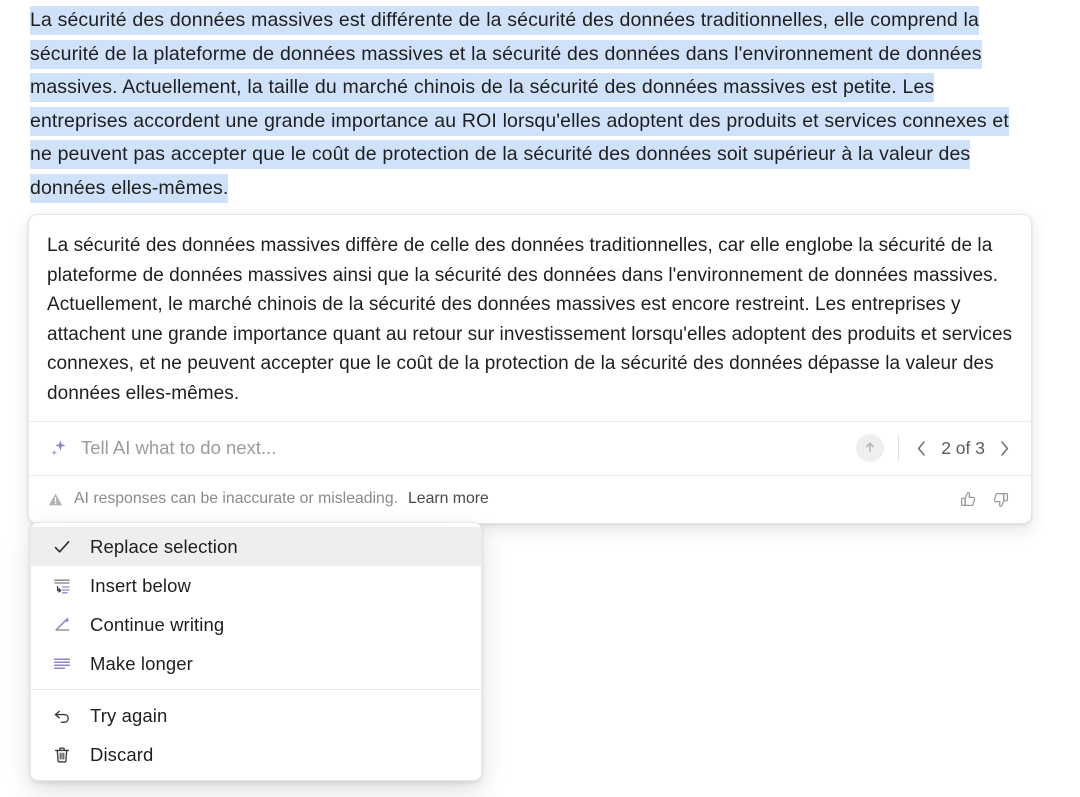 Image resolution: width=1080 pixels, height=797 pixels. Describe the element at coordinates (62, 625) in the screenshot. I see `pencil-icon` at that location.